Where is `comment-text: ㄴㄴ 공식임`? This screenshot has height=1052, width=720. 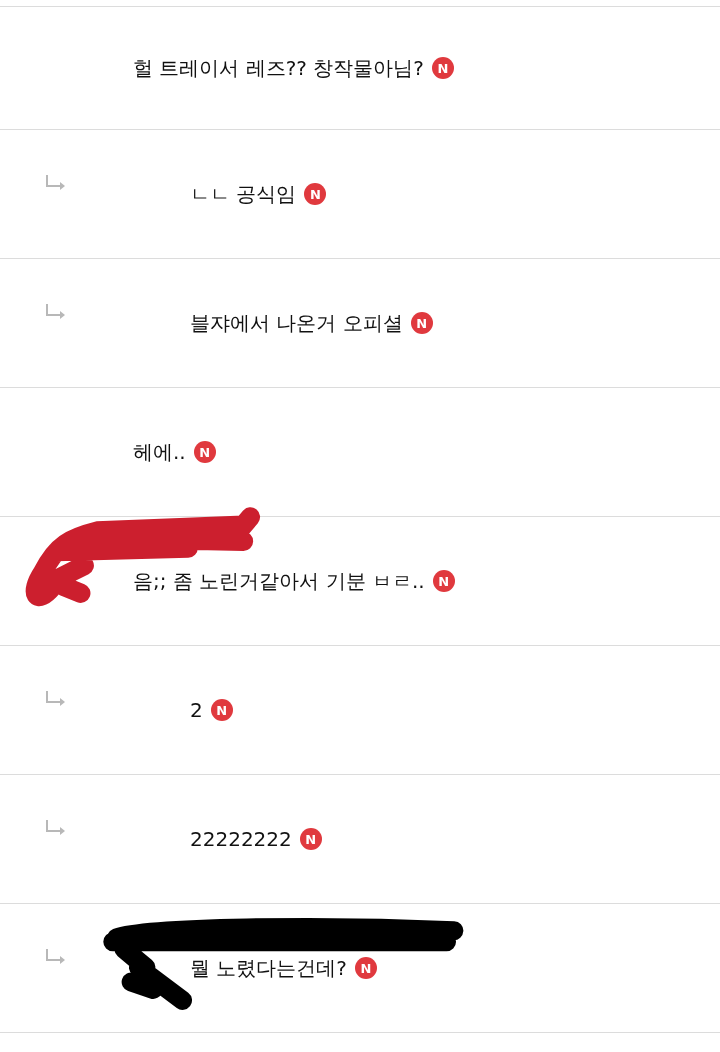
comment-text: ㄴㄴ 공식임 is located at coordinates (243, 194).